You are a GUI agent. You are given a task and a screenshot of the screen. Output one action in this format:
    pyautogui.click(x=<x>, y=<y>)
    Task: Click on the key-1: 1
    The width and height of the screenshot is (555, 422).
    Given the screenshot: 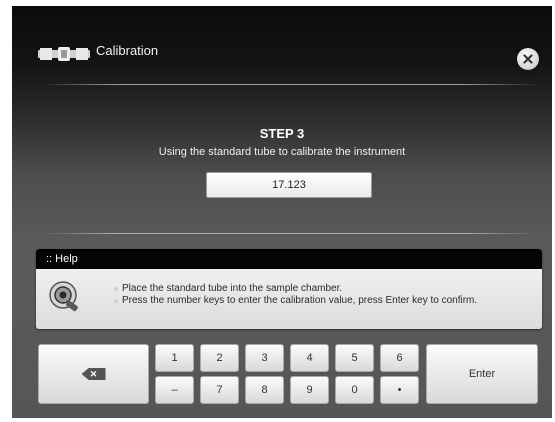 What is the action you would take?
    pyautogui.click(x=174, y=358)
    